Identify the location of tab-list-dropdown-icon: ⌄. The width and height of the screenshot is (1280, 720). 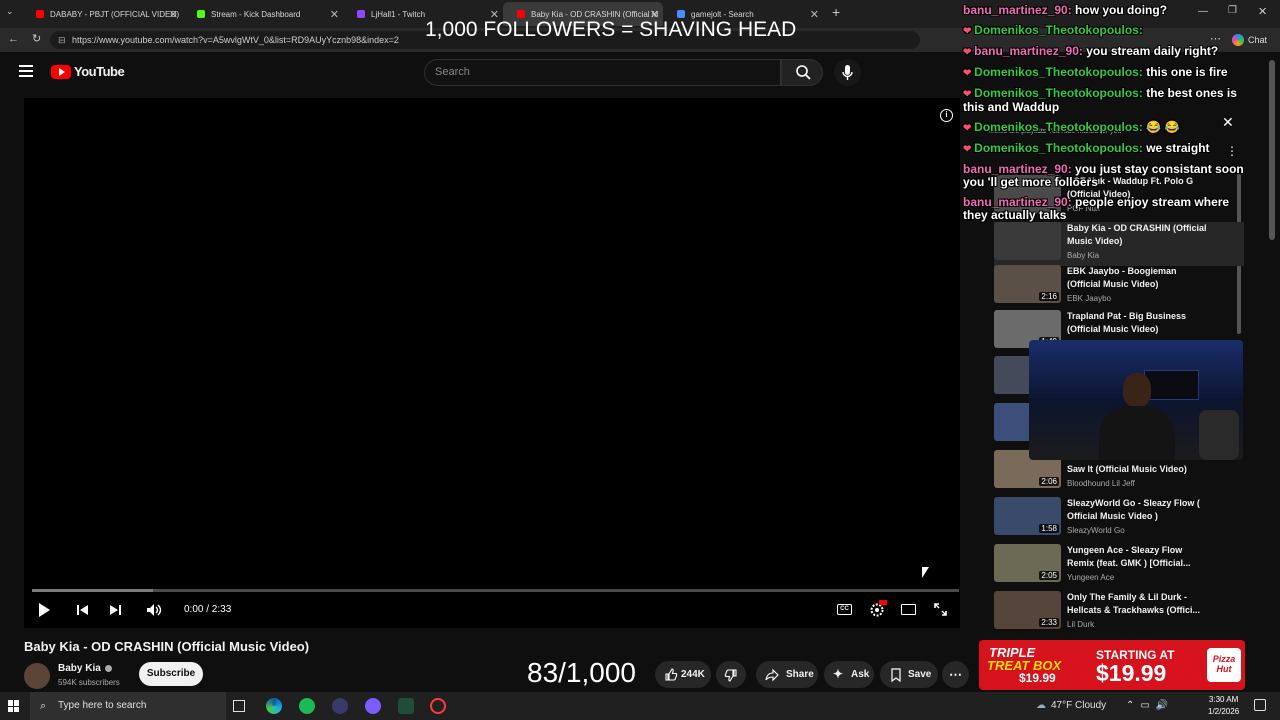
(13, 13).